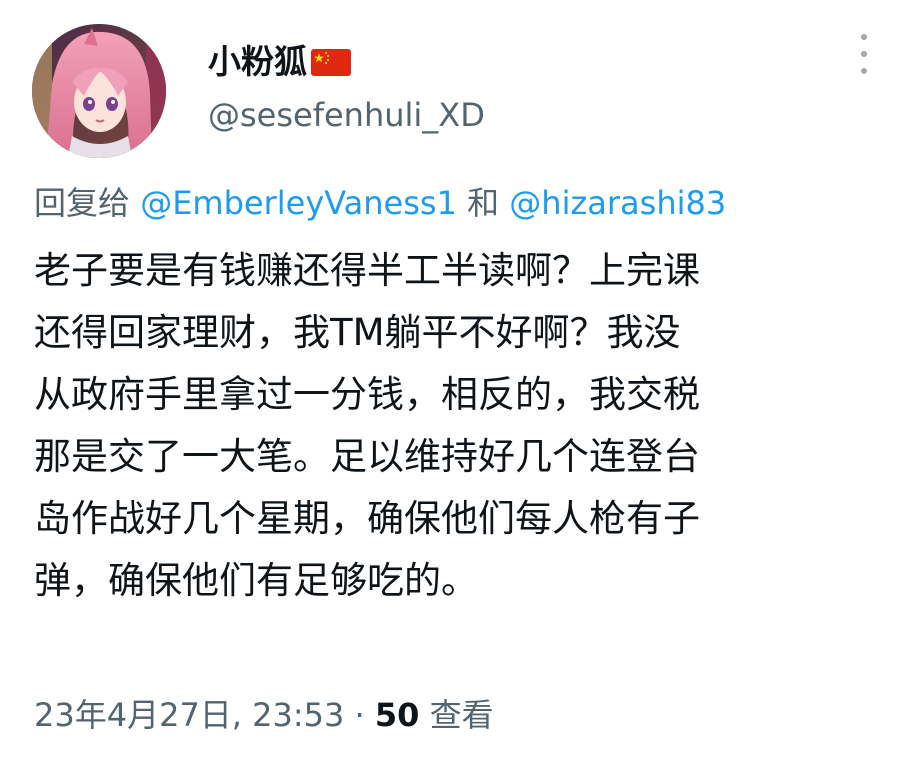 This screenshot has height=764, width=904. I want to click on views-label: 查看, so click(461, 715).